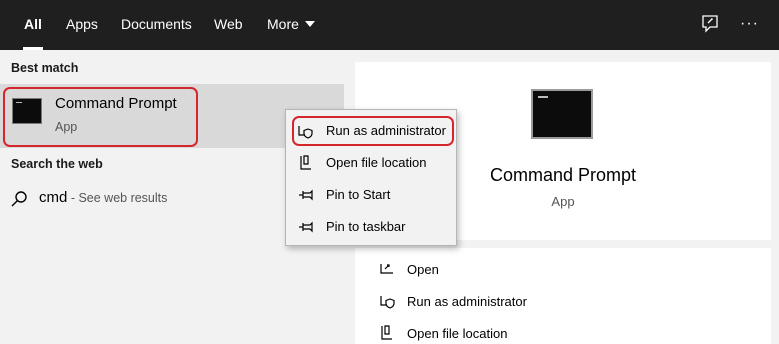 The width and height of the screenshot is (779, 344). I want to click on shield-icon, so click(387, 301).